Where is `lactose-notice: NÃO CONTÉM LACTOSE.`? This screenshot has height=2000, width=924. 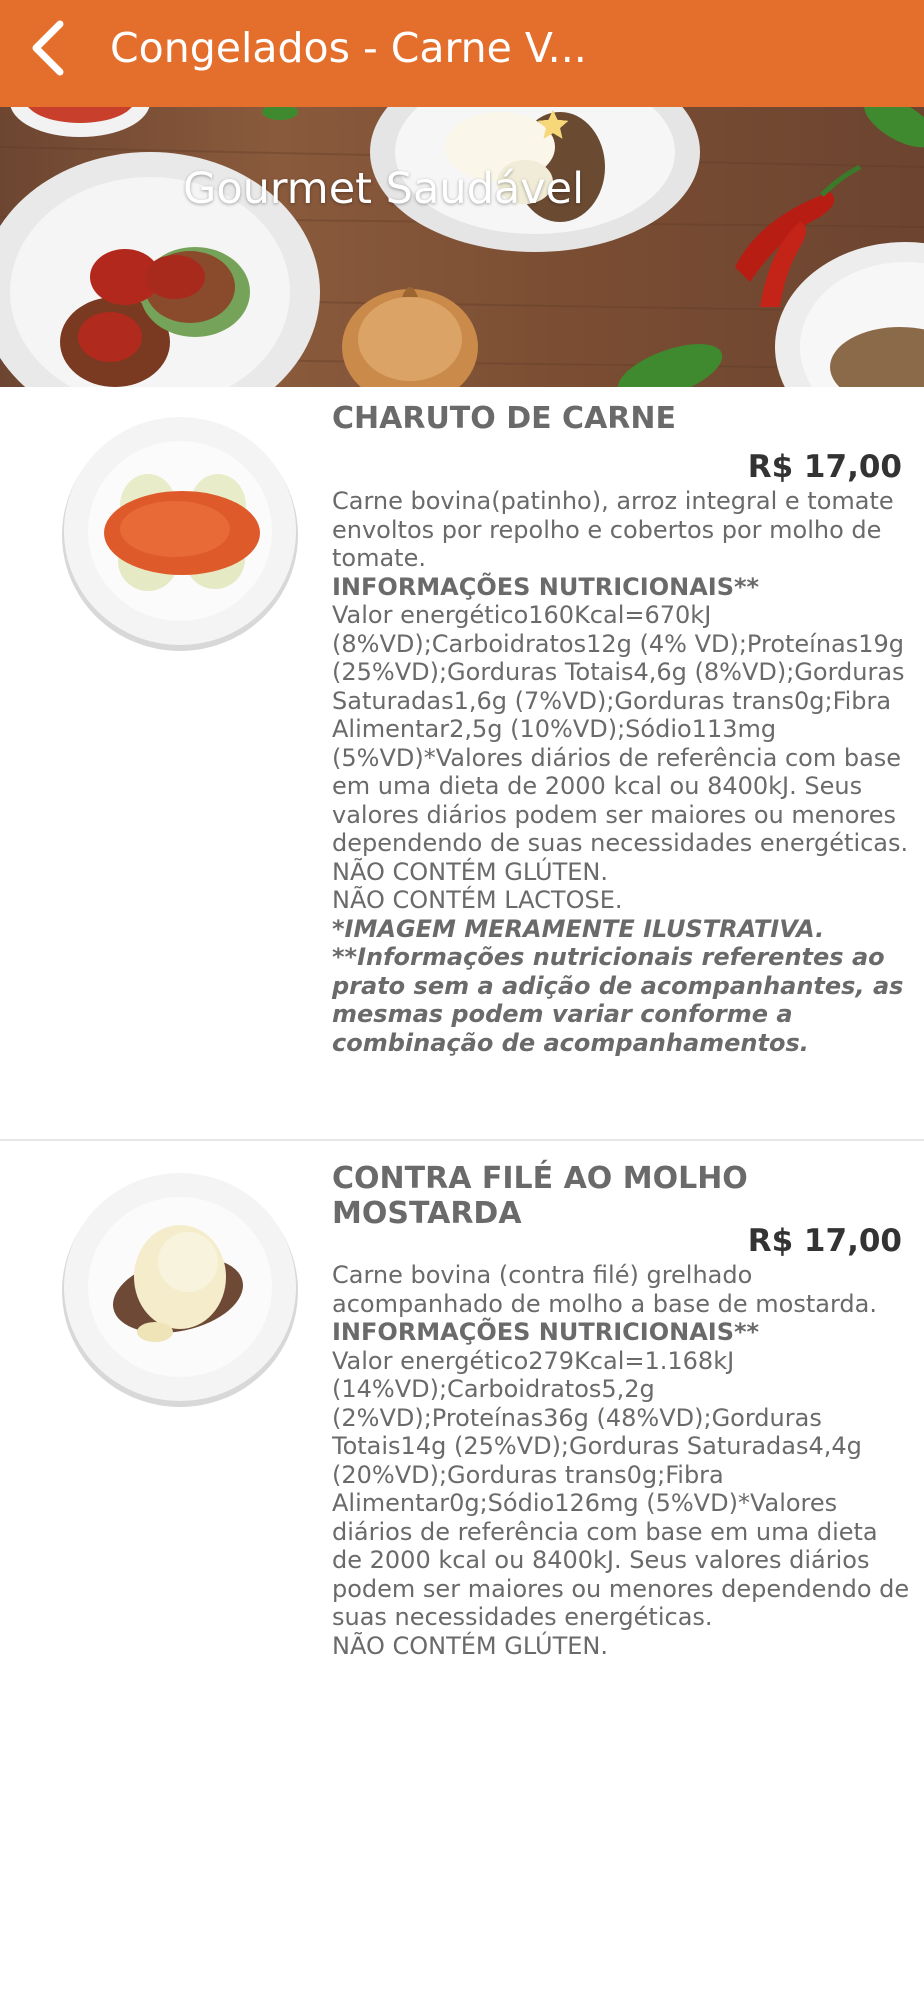
lactose-notice: NÃO CONTÉM LACTOSE. is located at coordinates (477, 900).